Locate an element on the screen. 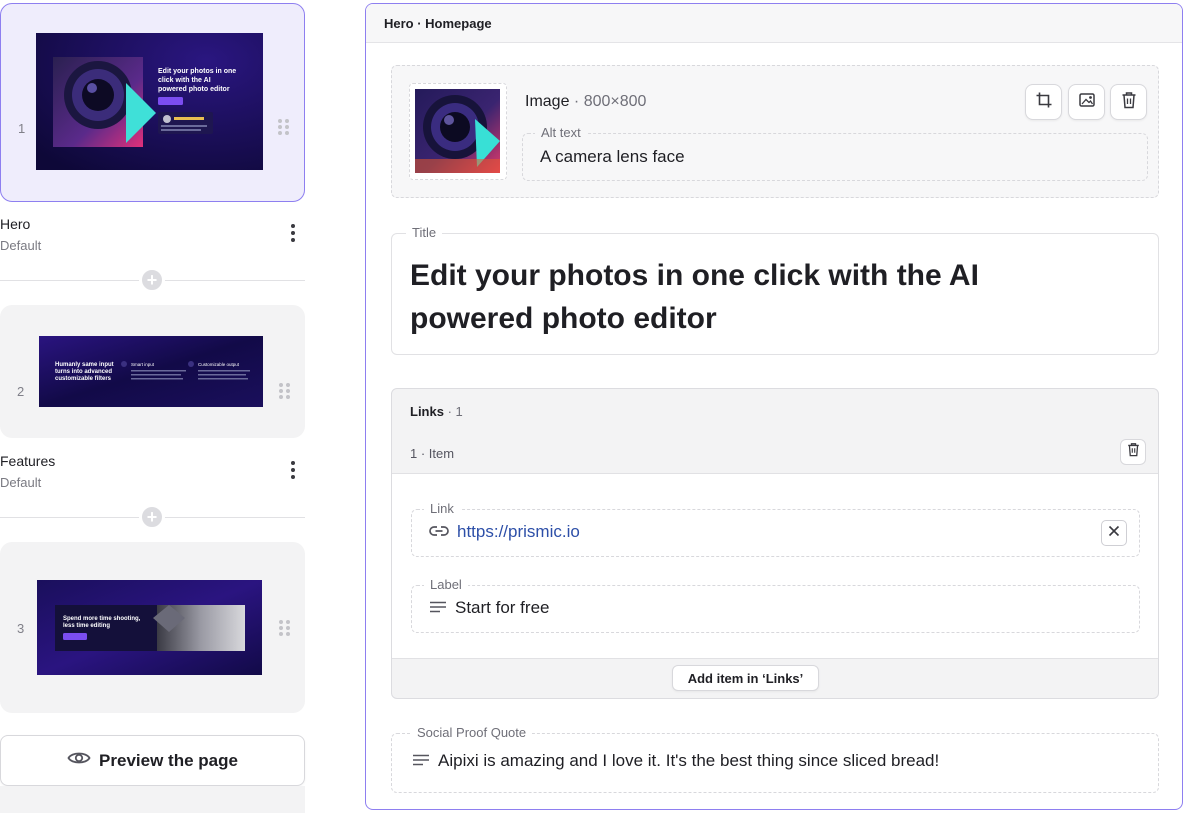 The height and width of the screenshot is (813, 1185). svg-text: powered photo editor is located at coordinates (194, 89).